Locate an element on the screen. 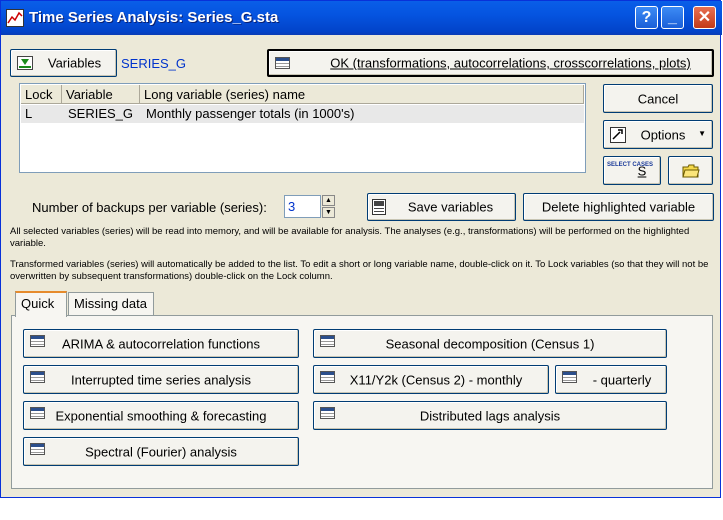  variables-label: Variables is located at coordinates (74, 63).